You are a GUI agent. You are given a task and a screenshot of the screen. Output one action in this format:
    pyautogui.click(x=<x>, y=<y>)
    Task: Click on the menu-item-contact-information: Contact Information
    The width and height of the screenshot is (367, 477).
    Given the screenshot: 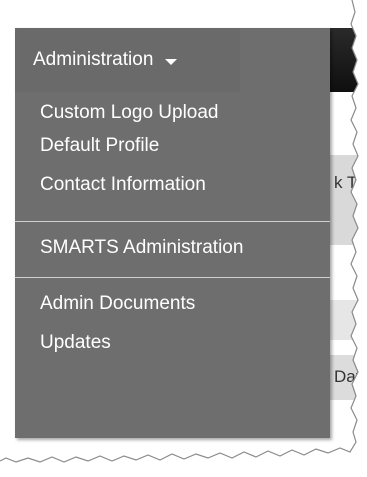 What is the action you would take?
    pyautogui.click(x=172, y=184)
    